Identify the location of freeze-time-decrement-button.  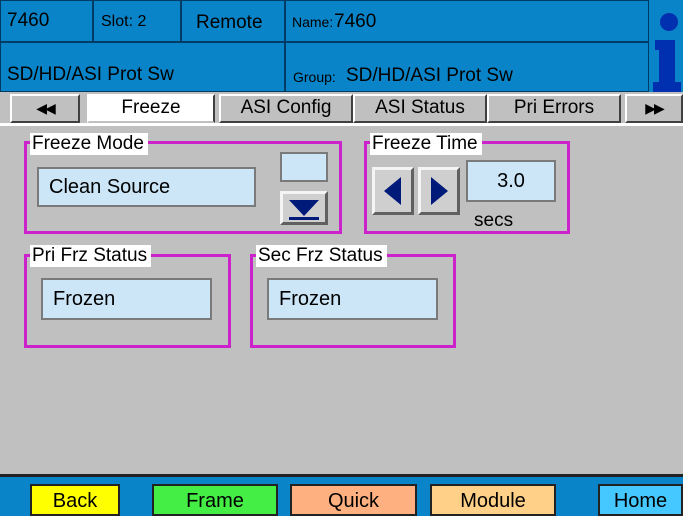
(393, 191).